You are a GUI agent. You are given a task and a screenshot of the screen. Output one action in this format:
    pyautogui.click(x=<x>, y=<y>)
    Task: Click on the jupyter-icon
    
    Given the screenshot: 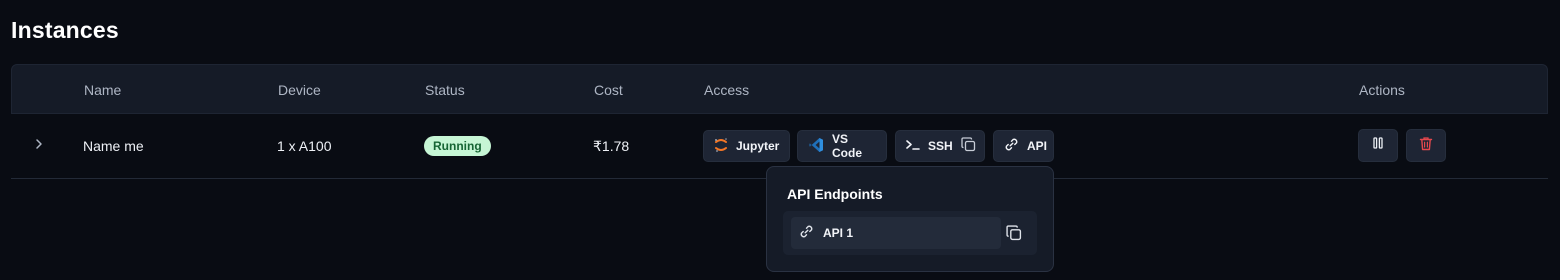 What is the action you would take?
    pyautogui.click(x=721, y=146)
    